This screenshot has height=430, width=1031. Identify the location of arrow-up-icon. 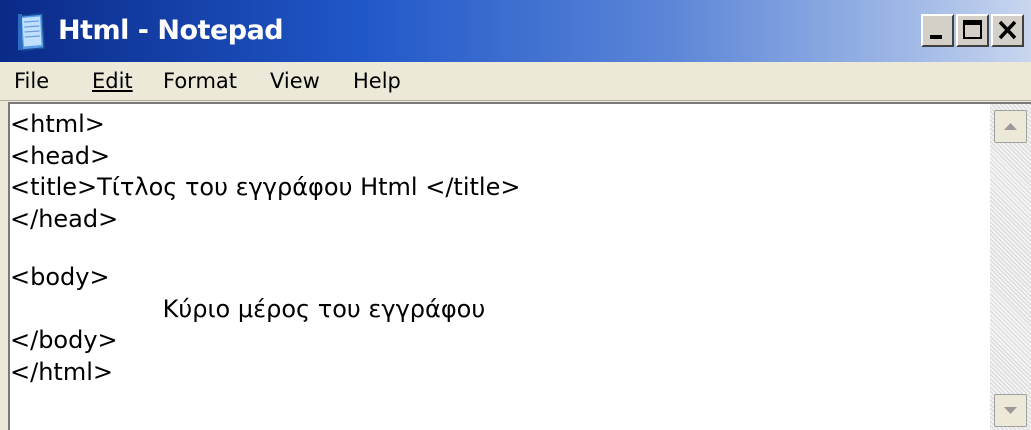
(1010, 126).